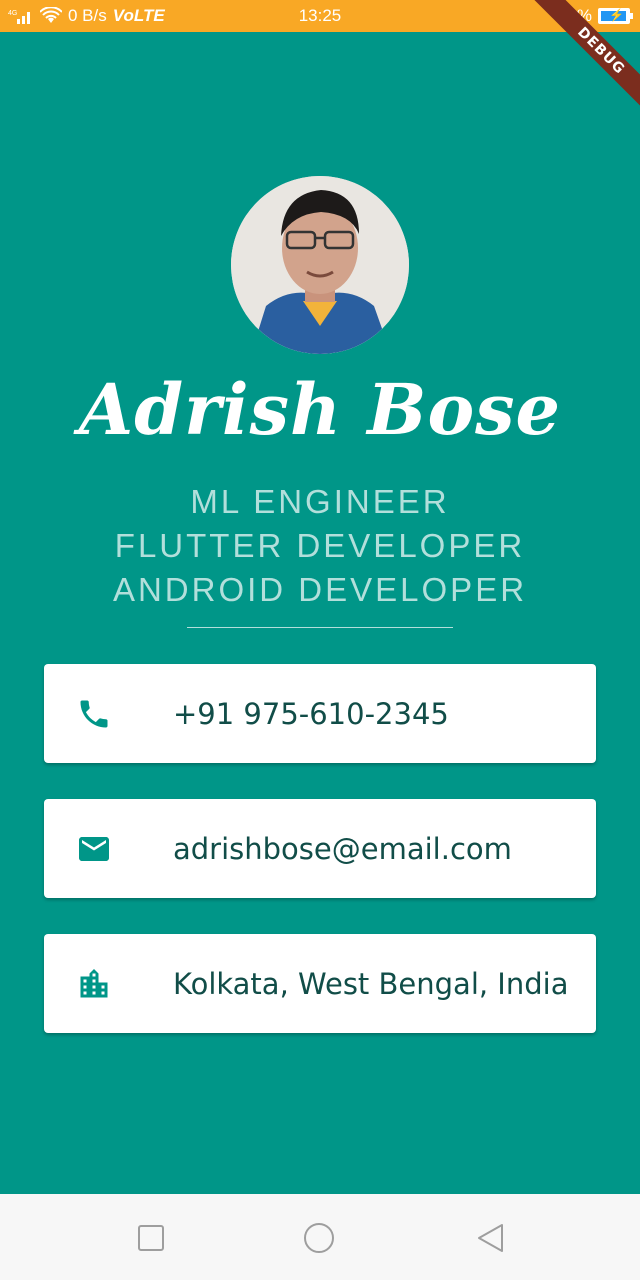  I want to click on location-card: Kolkata, West Bengal, India, so click(320, 983).